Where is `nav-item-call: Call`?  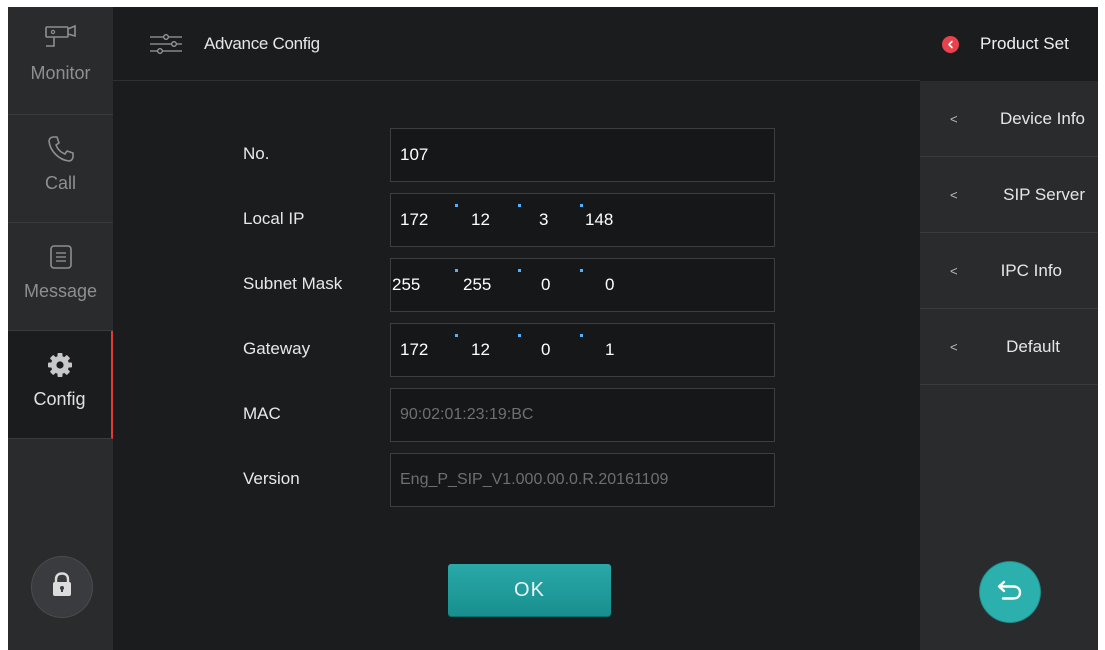
nav-item-call: Call is located at coordinates (60, 169).